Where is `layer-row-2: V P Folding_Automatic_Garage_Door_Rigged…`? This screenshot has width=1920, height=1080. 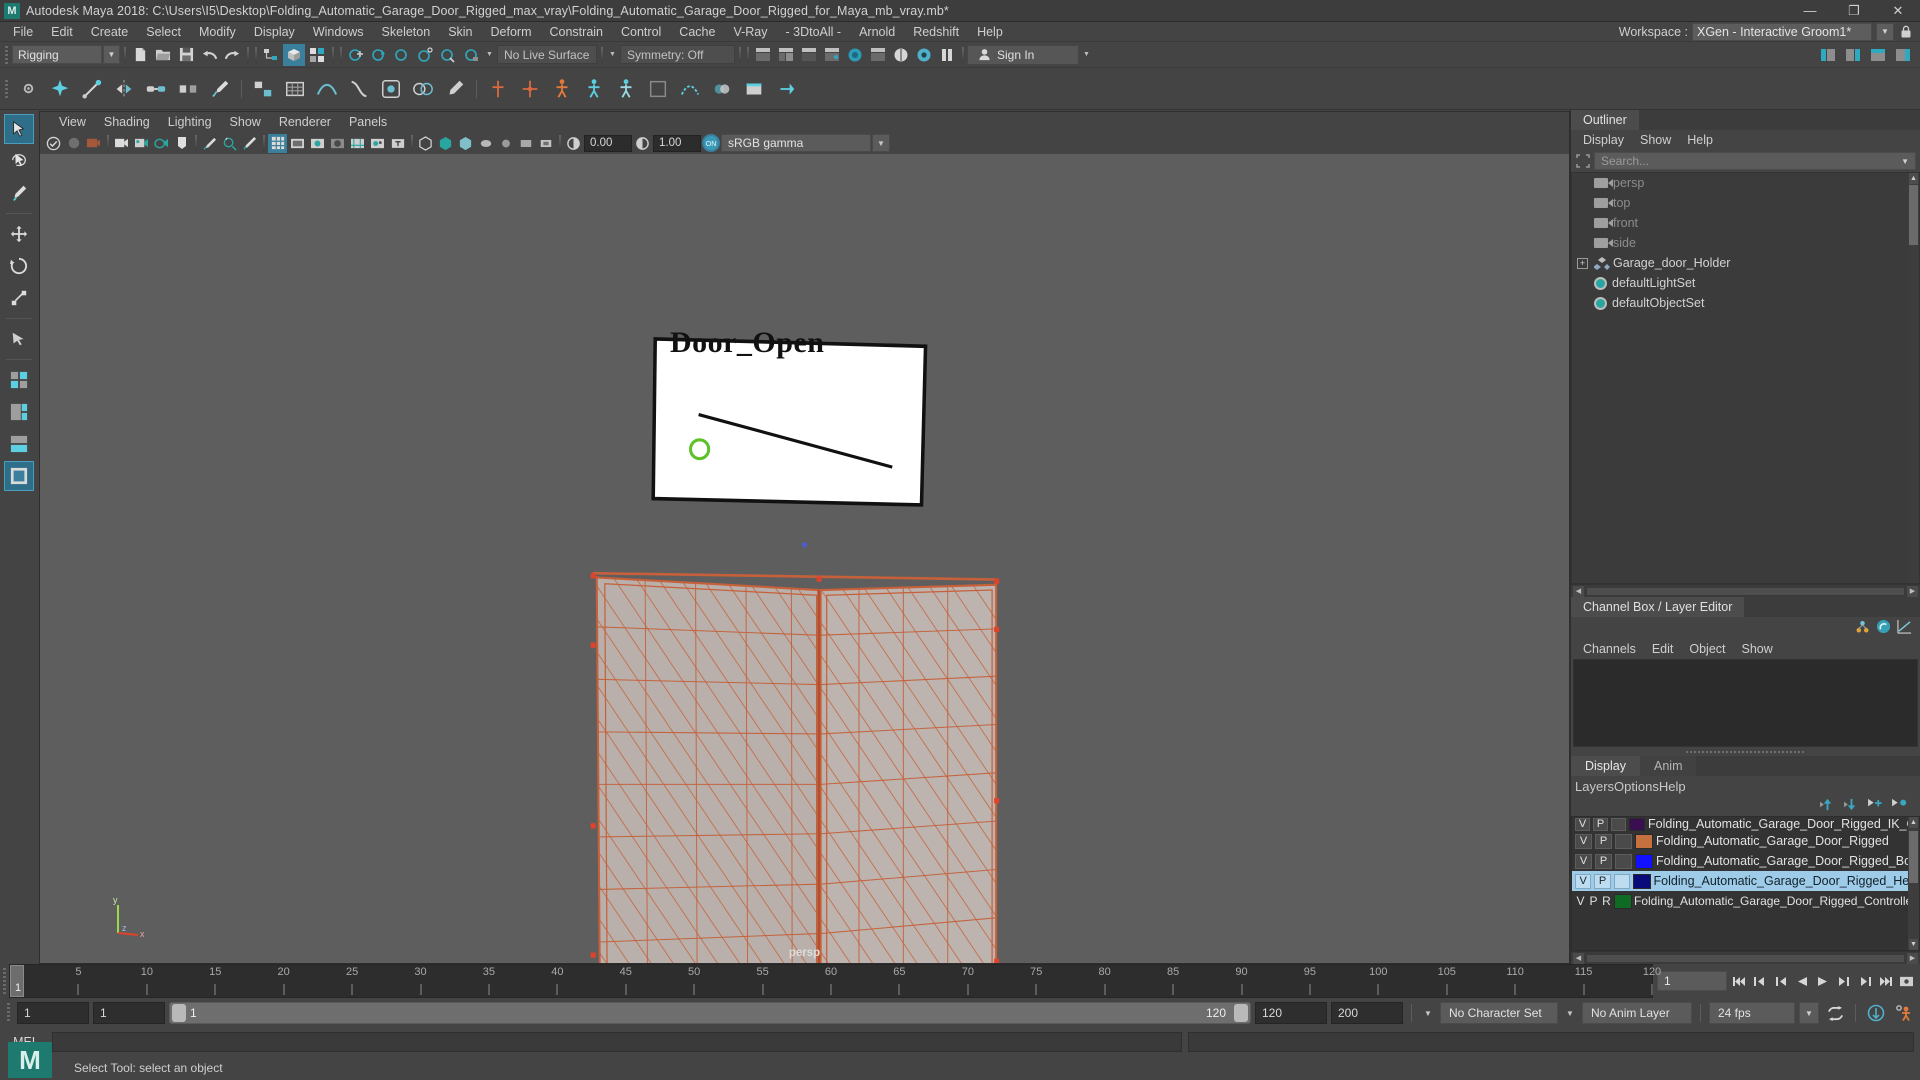
layer-row-2: V P Folding_Automatic_Garage_Door_Rigged… is located at coordinates (1745, 861).